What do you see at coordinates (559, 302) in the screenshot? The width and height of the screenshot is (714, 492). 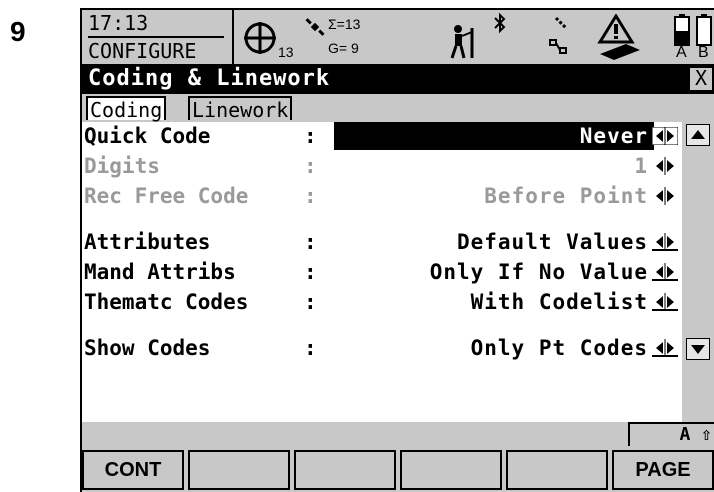 I see `field-value: With Codelist` at bounding box center [559, 302].